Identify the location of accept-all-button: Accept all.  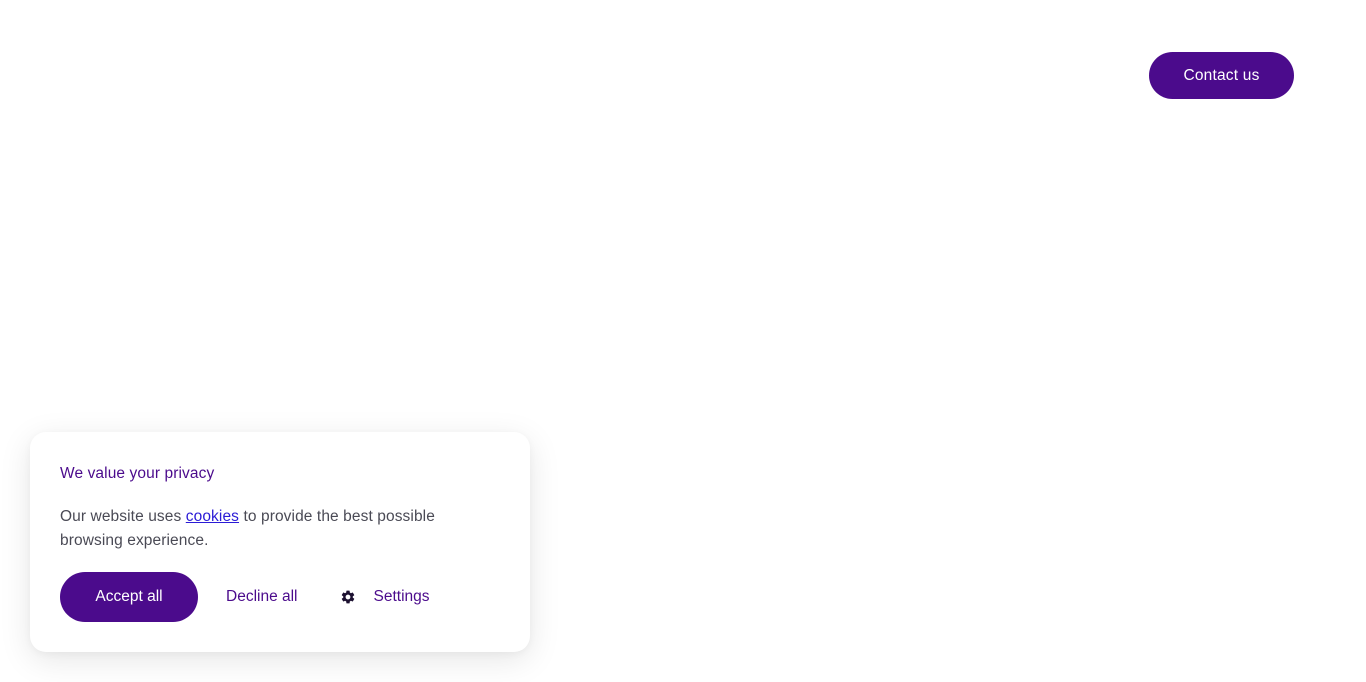
(129, 597).